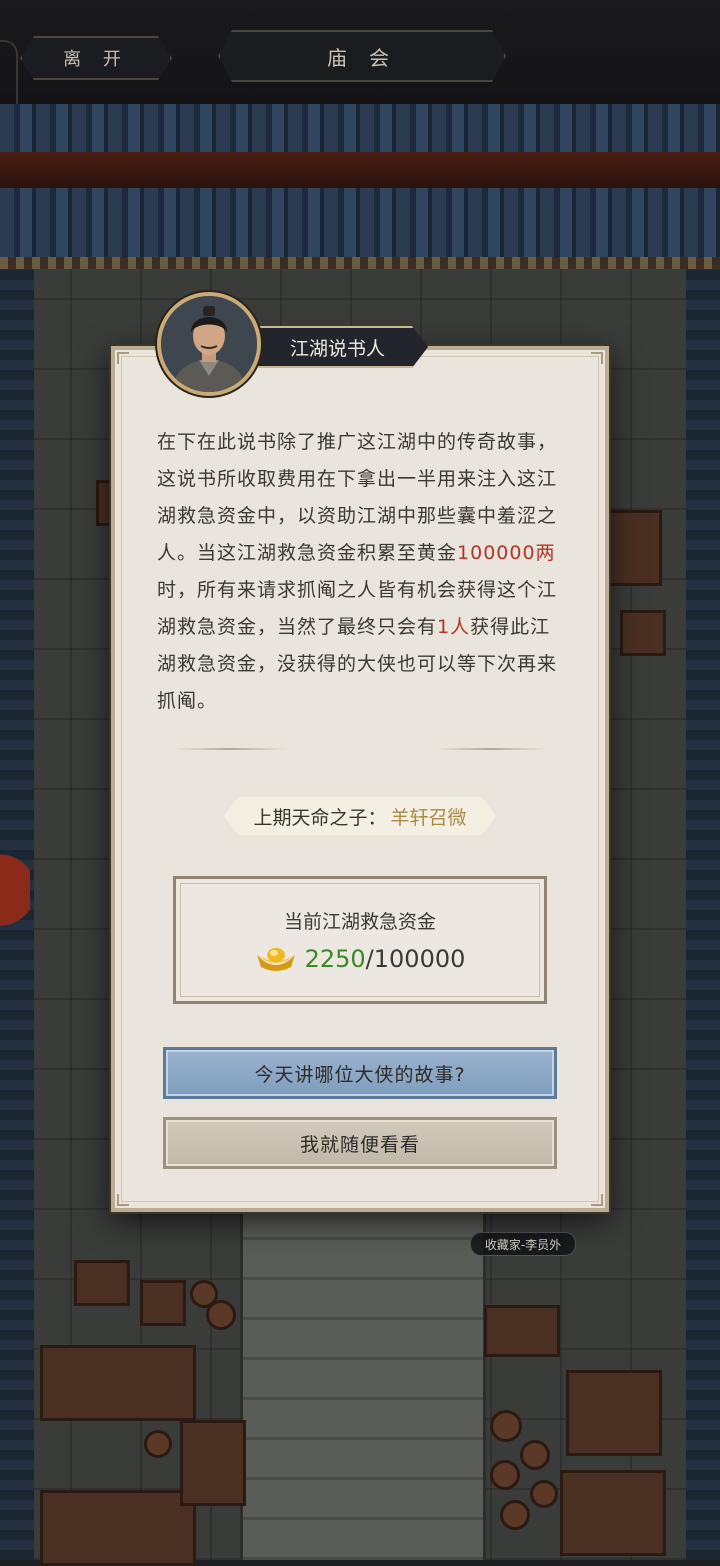 The image size is (720, 1566). I want to click on fund-target: 100000, so click(420, 959).